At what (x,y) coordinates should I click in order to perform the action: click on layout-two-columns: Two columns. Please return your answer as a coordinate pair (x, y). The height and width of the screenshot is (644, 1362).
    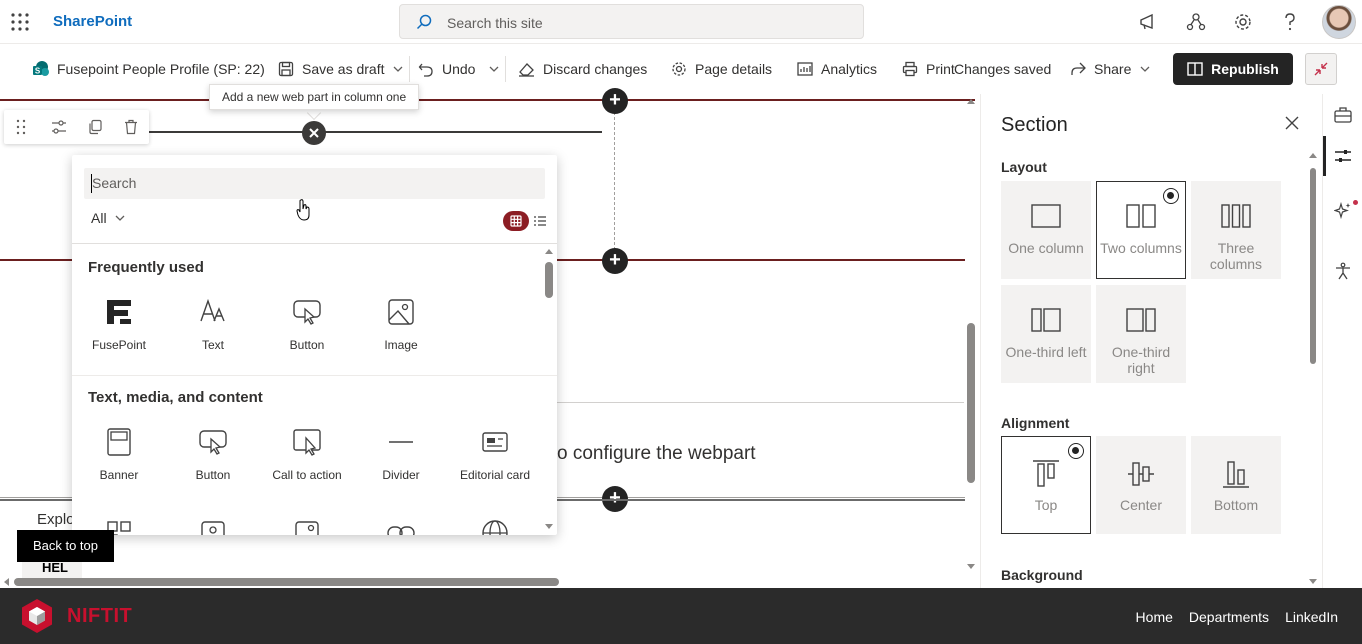
    Looking at the image, I should click on (1141, 230).